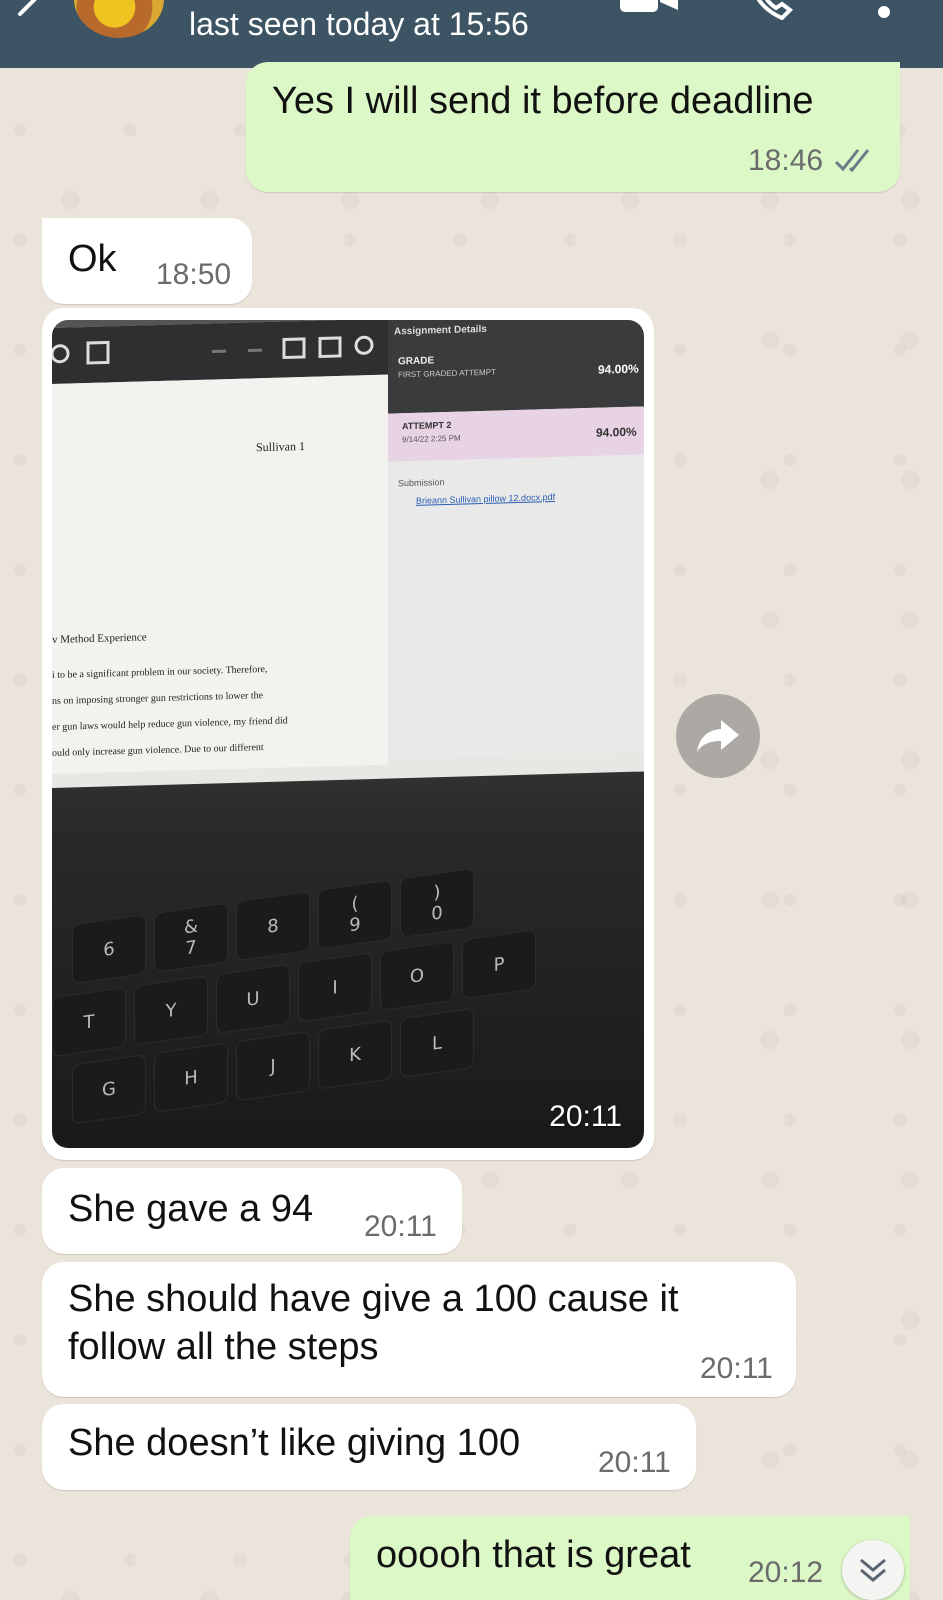 The width and height of the screenshot is (943, 1600). Describe the element at coordinates (618, 369) in the screenshot. I see `photo-grade-value: 94.00%` at that location.